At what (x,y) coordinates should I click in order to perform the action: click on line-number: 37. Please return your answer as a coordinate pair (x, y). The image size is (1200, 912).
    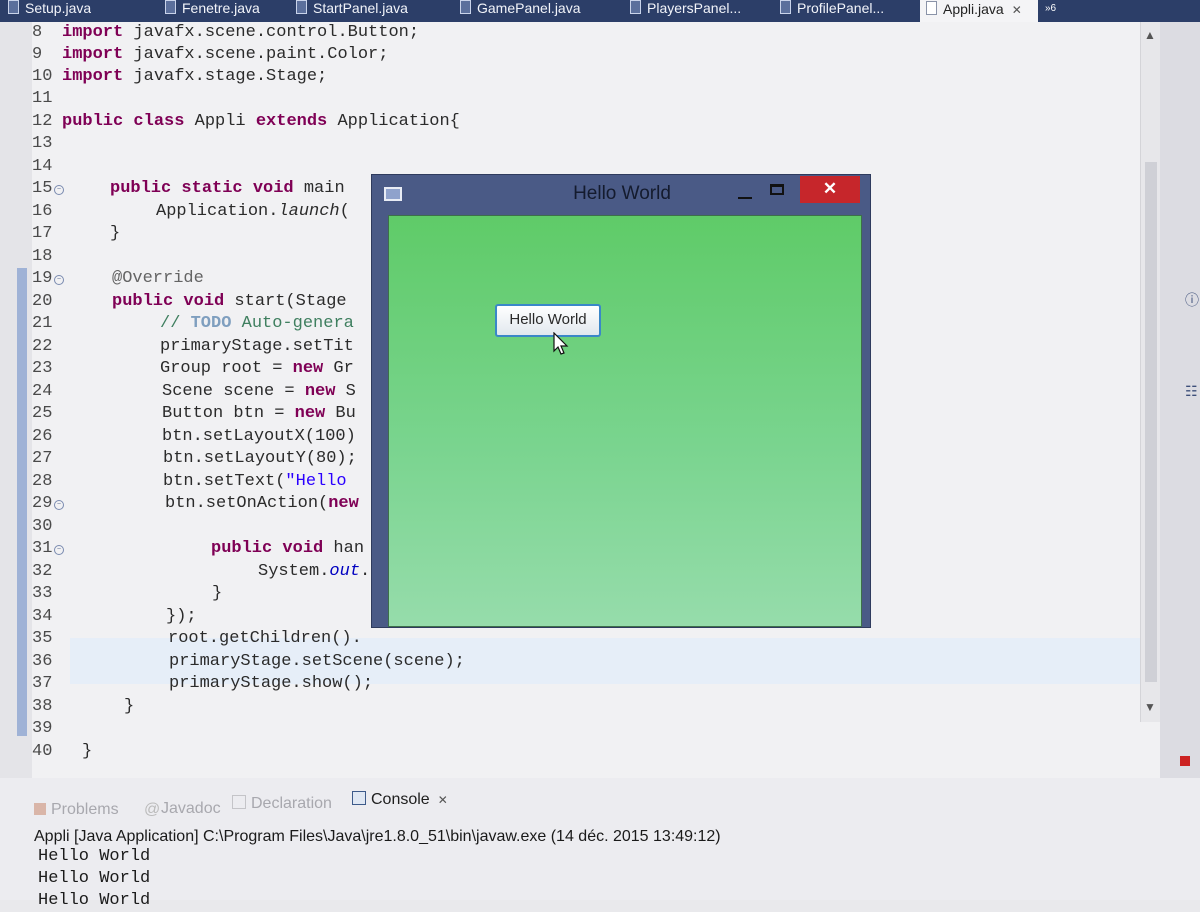
    Looking at the image, I should click on (42, 683).